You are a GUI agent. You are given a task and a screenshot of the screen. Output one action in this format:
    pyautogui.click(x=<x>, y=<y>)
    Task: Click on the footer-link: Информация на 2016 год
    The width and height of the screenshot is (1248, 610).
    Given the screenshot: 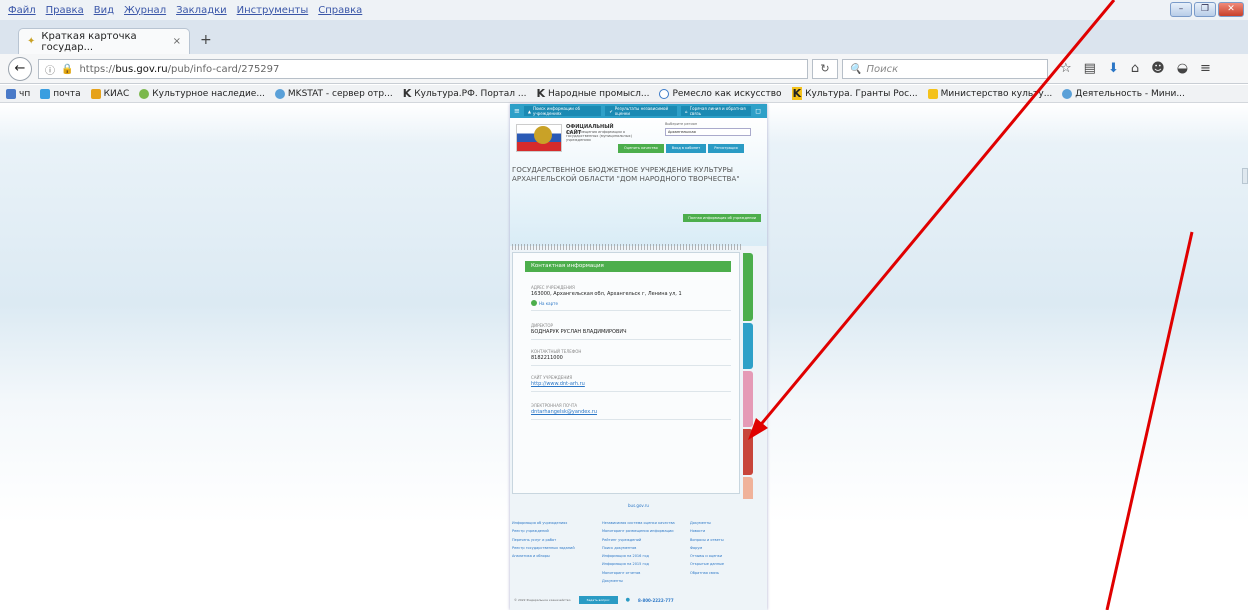 What is the action you would take?
    pyautogui.click(x=638, y=556)
    